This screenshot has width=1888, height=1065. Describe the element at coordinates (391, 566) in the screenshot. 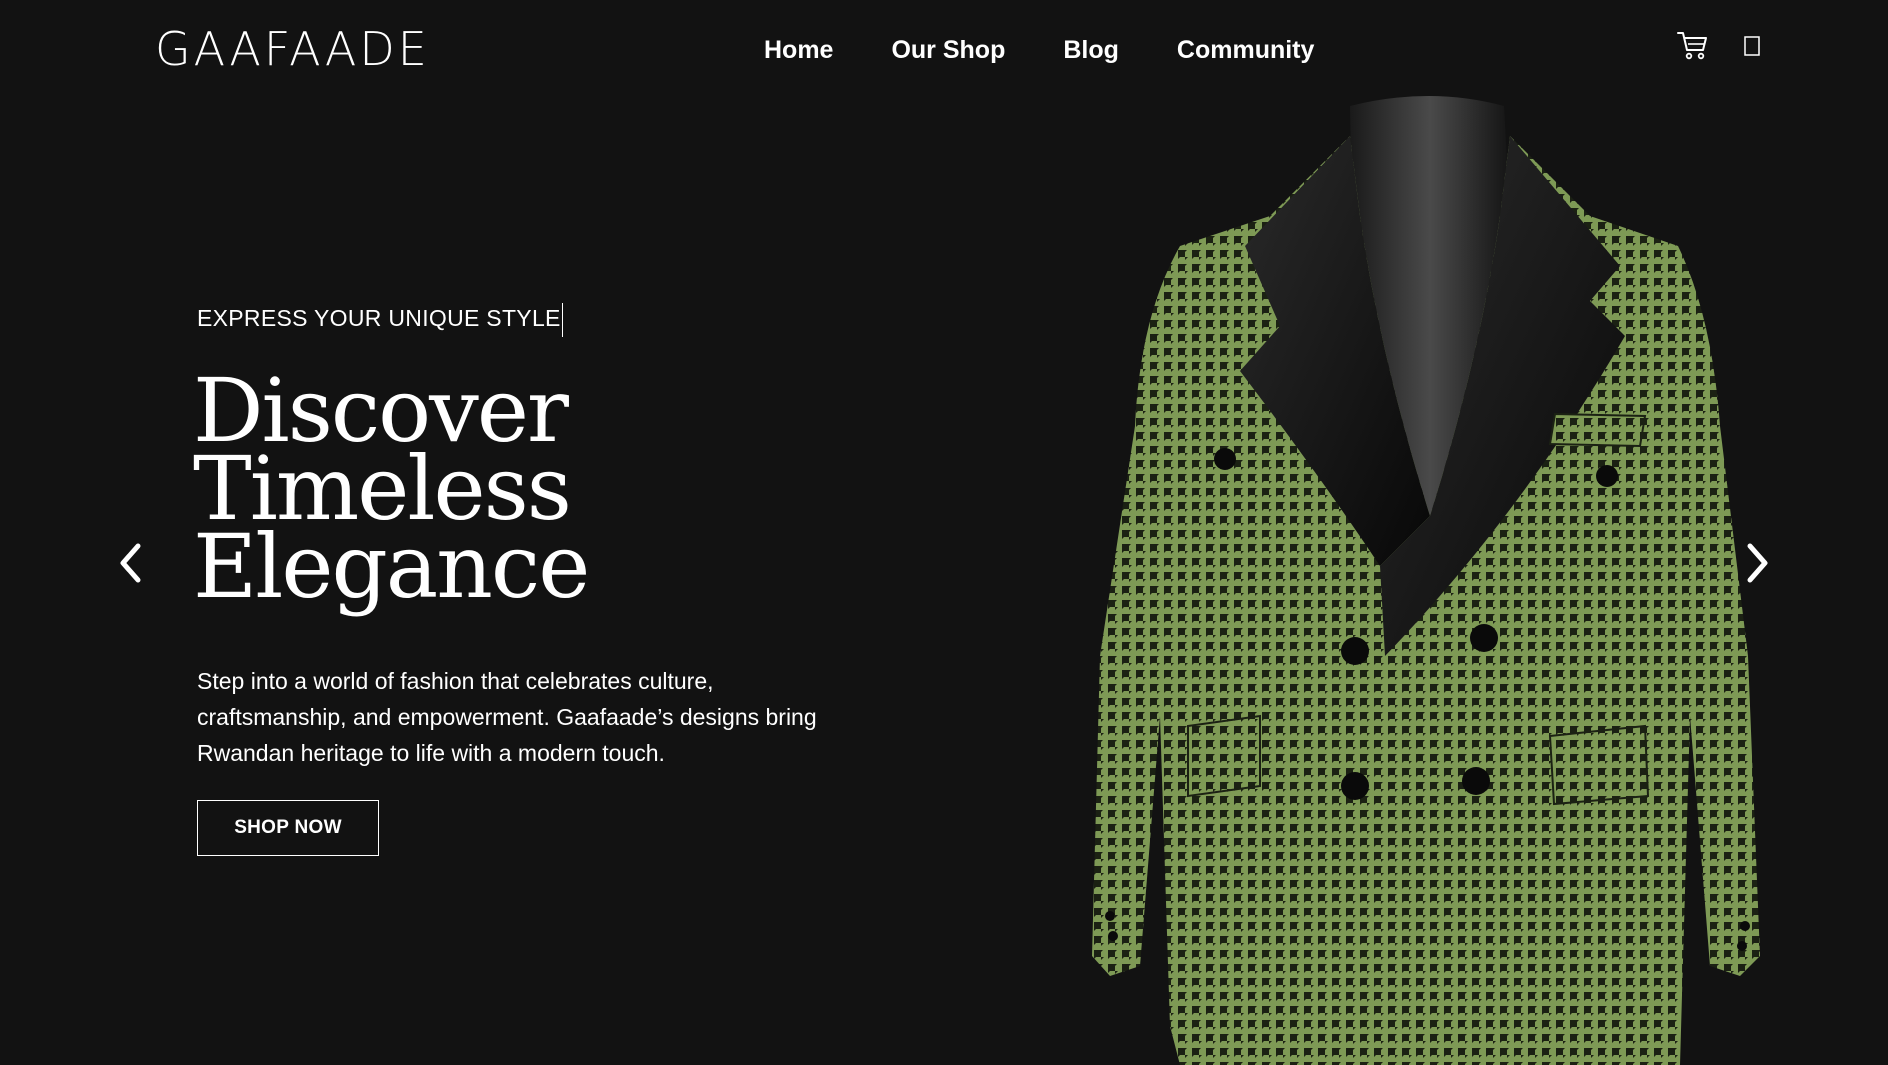

I see `headline-line: Elegance` at that location.